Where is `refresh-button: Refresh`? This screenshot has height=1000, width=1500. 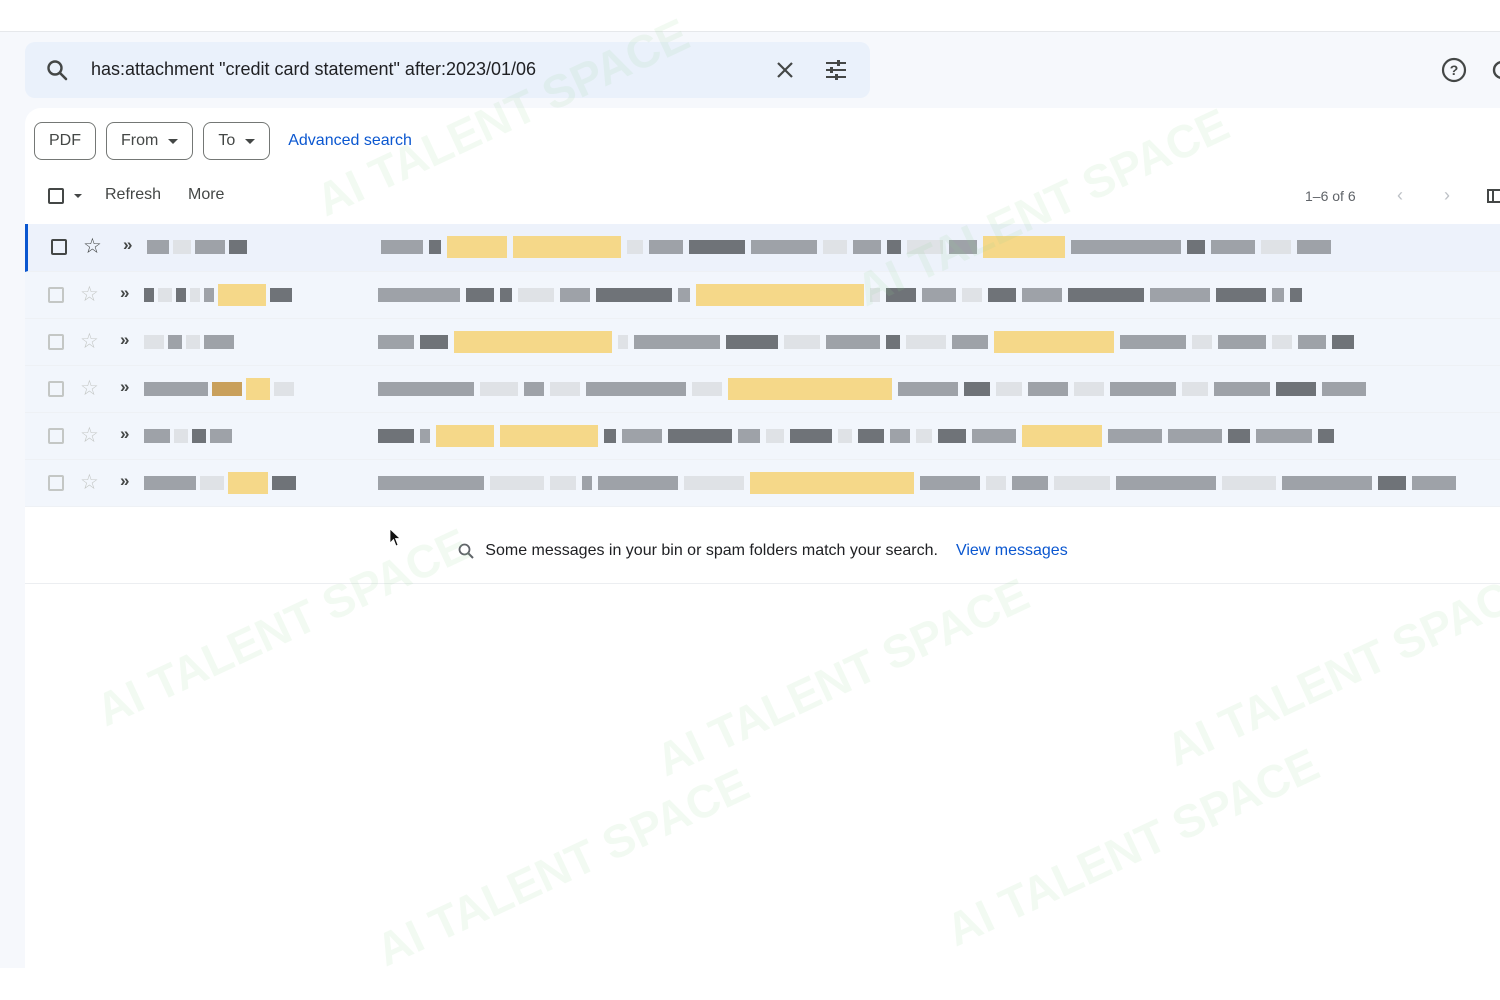 refresh-button: Refresh is located at coordinates (133, 195).